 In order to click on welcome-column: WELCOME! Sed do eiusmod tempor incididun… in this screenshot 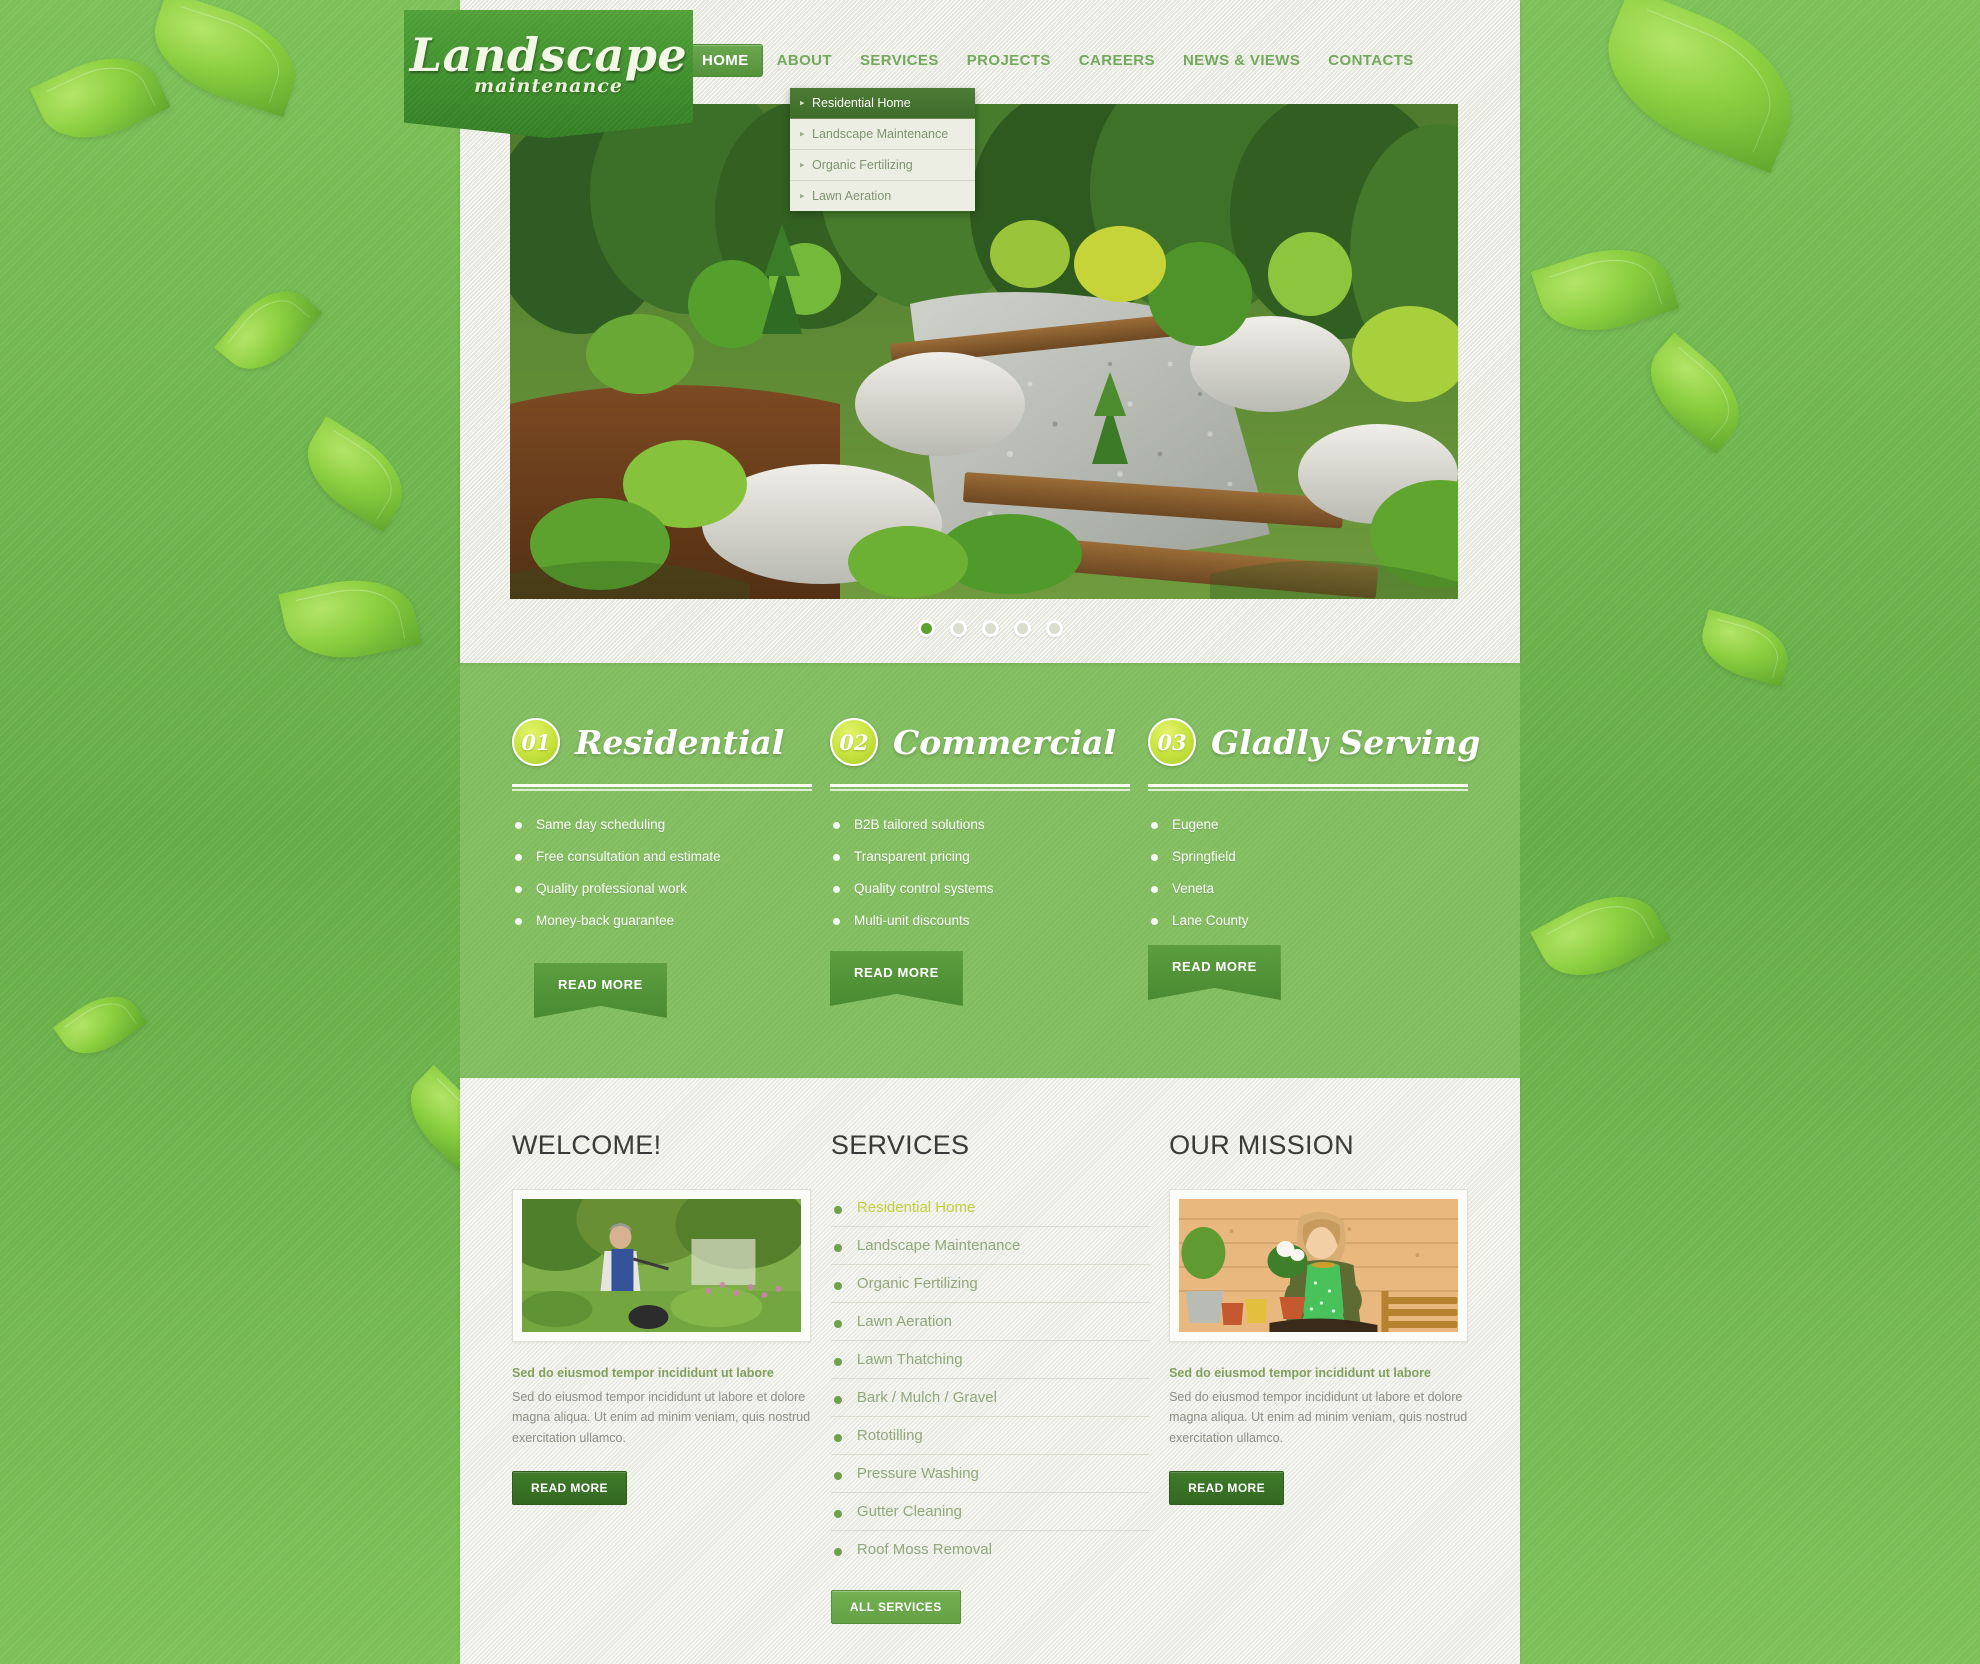, I will do `click(661, 1377)`.